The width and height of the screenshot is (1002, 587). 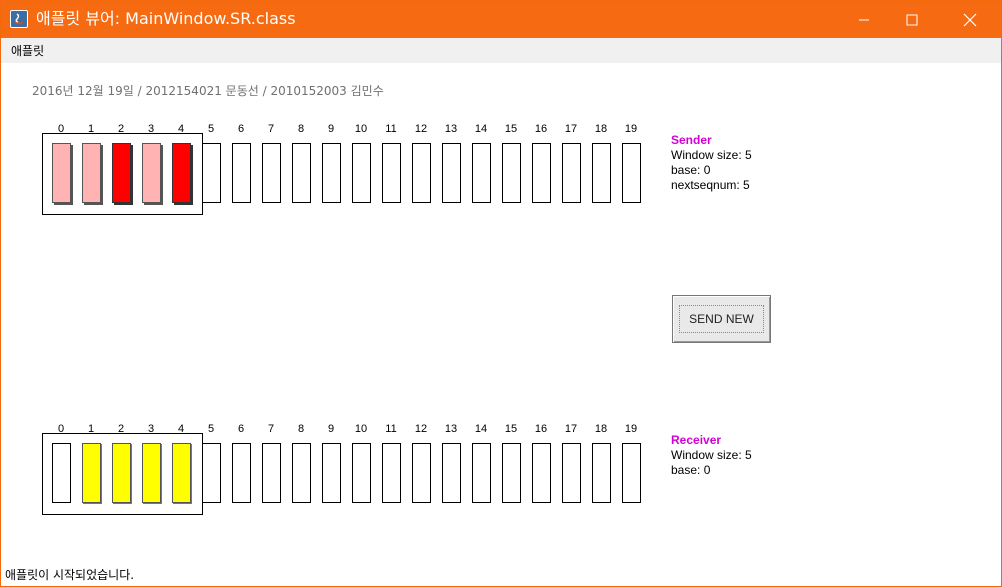 I want to click on sender-index-label: 18, so click(x=601, y=129).